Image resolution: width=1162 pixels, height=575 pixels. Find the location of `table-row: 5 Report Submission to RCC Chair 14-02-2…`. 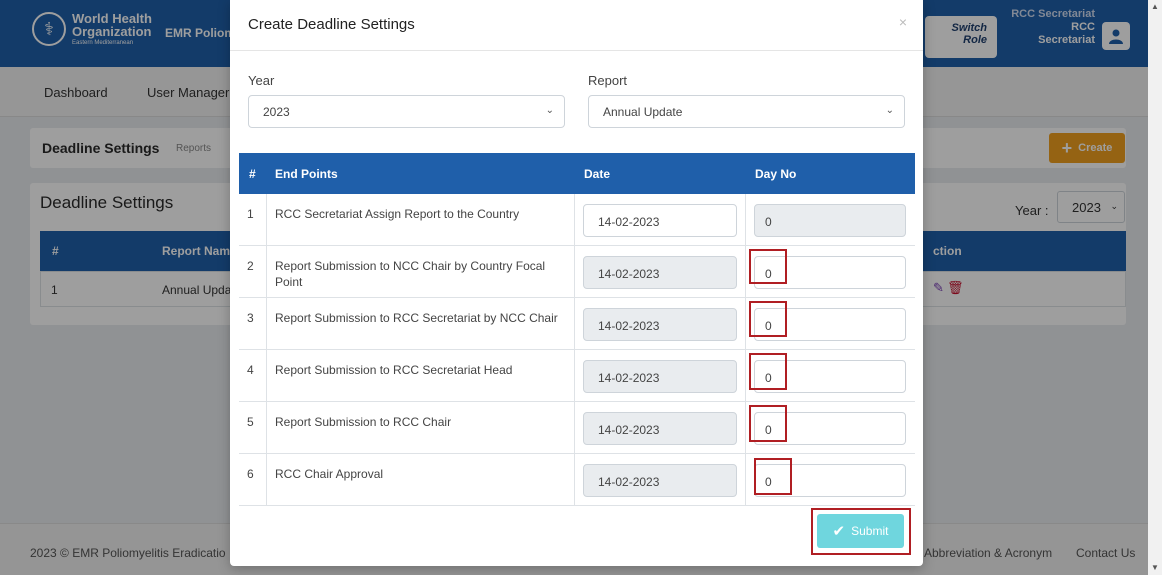

table-row: 5 Report Submission to RCC Chair 14-02-2… is located at coordinates (577, 428).